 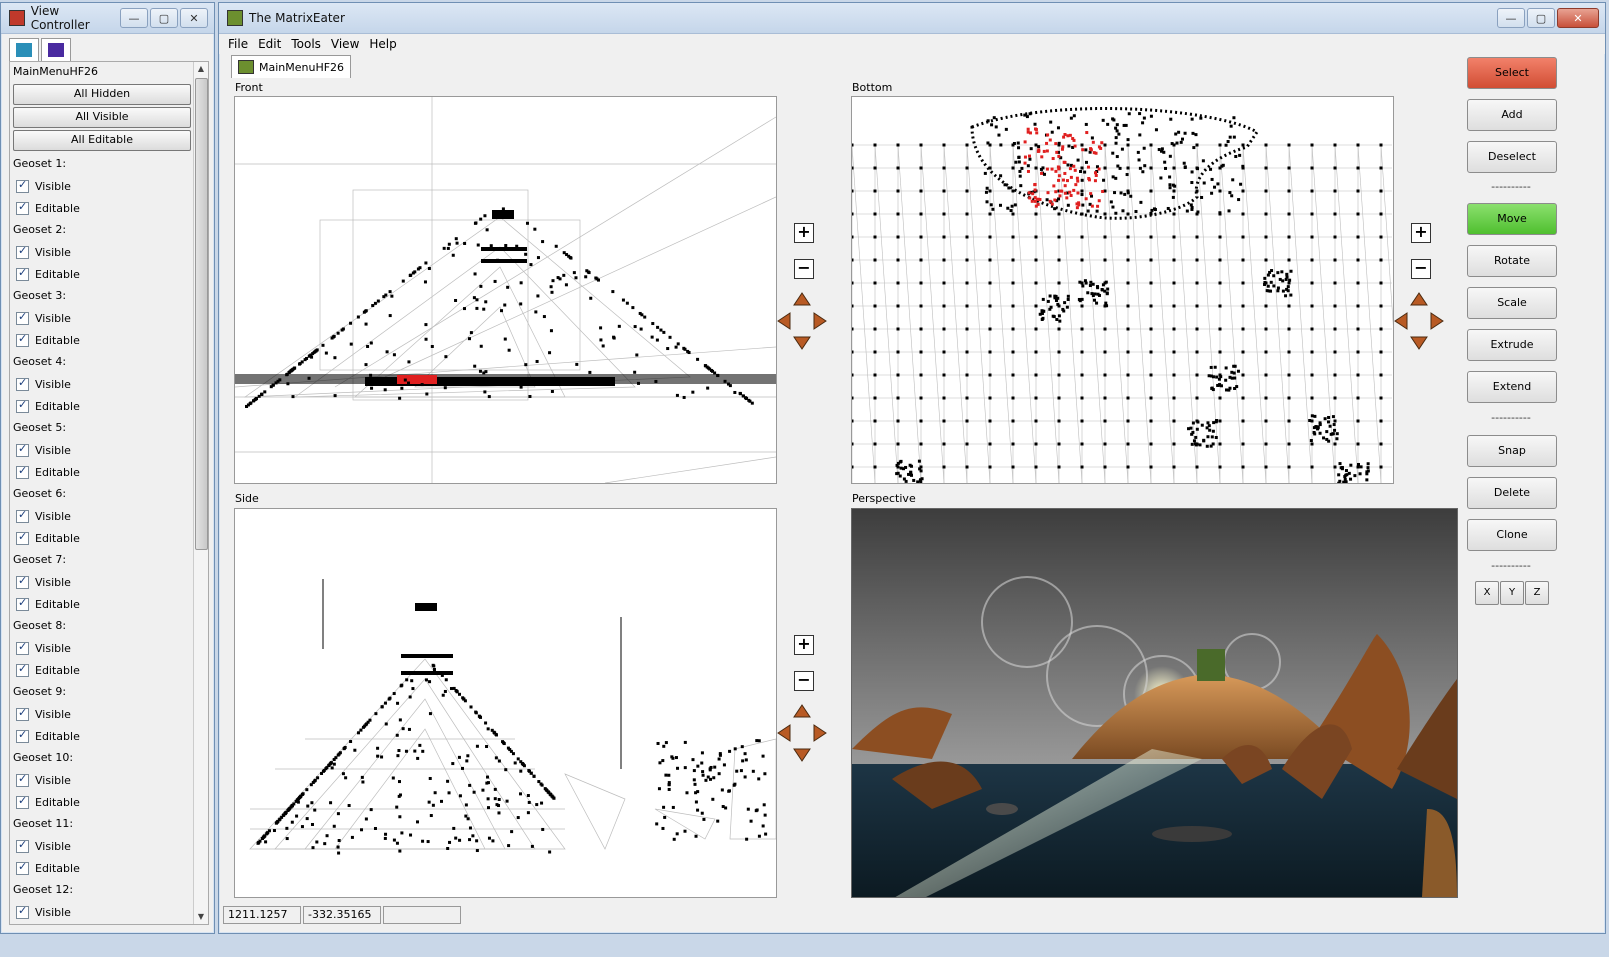 I want to click on geoset-editable-checkbox, so click(x=102, y=923).